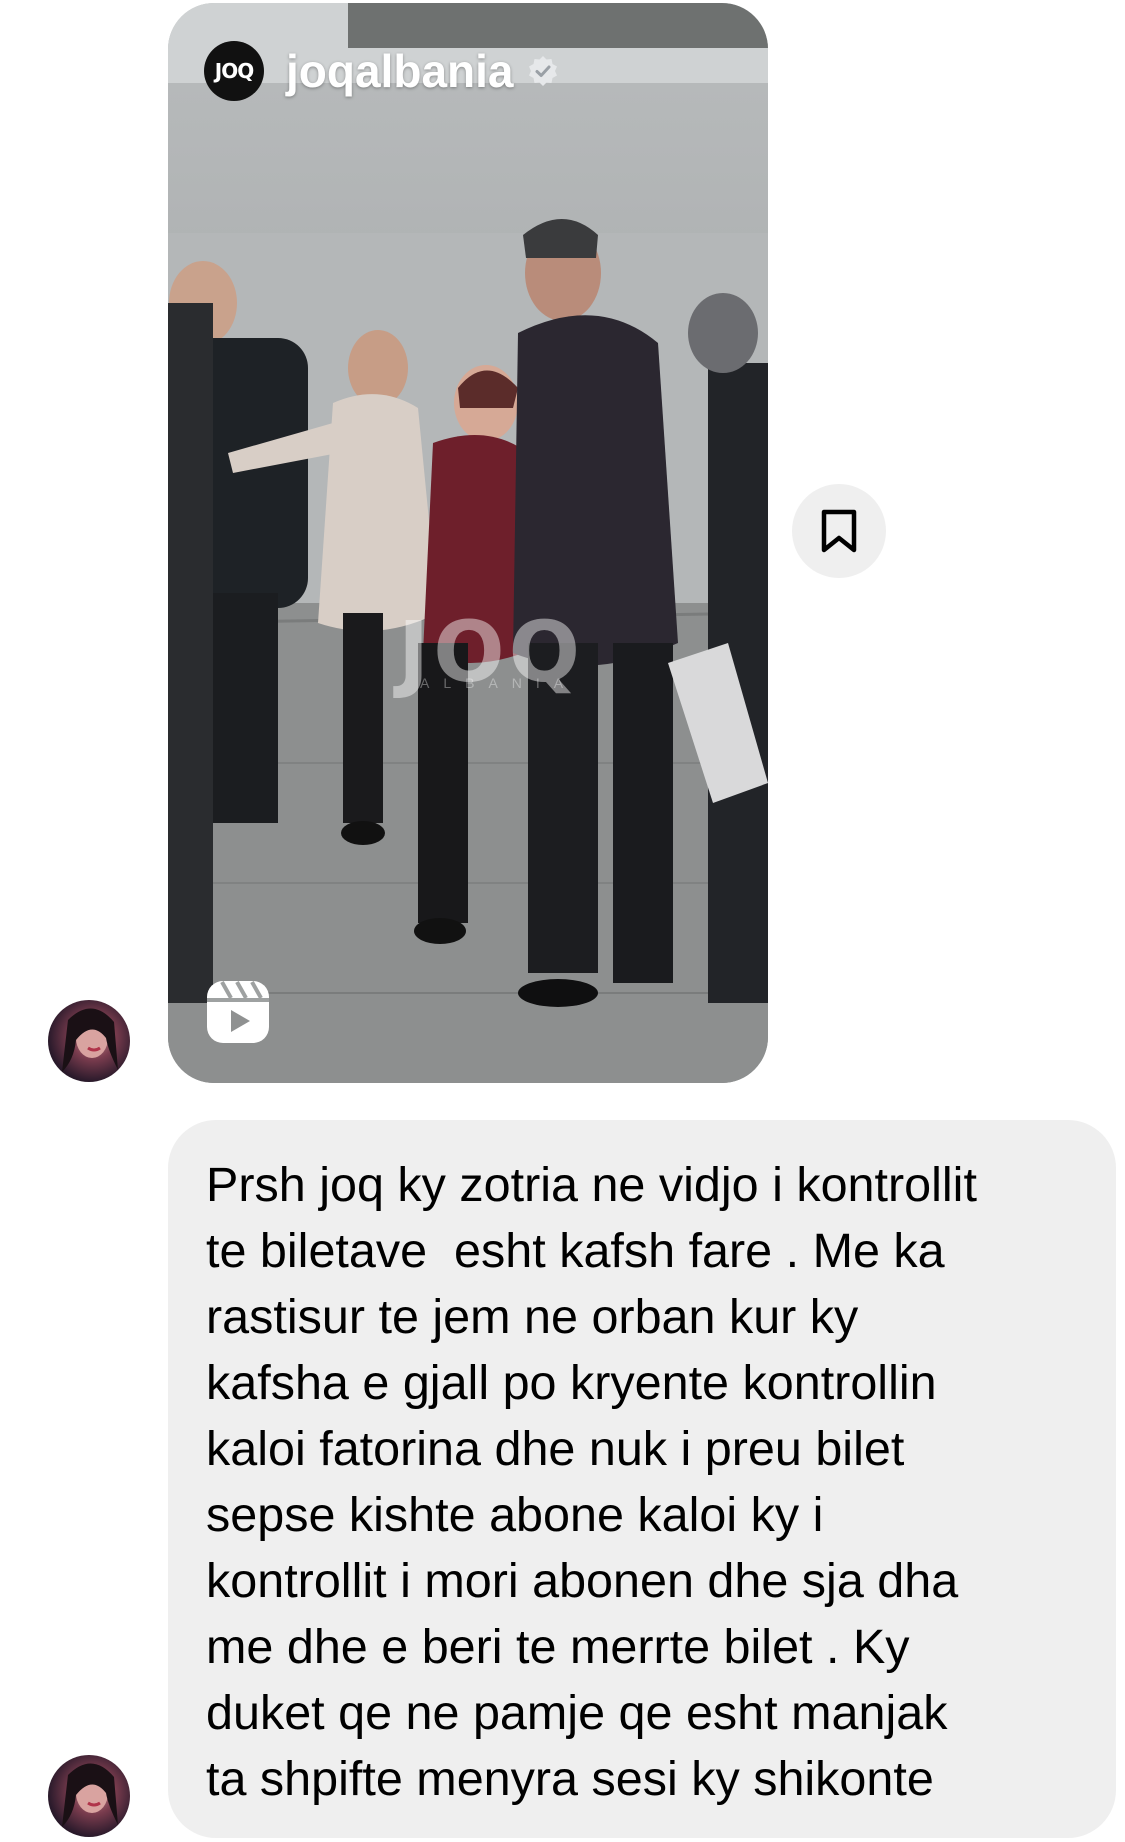  I want to click on bookmark-icon, so click(839, 531).